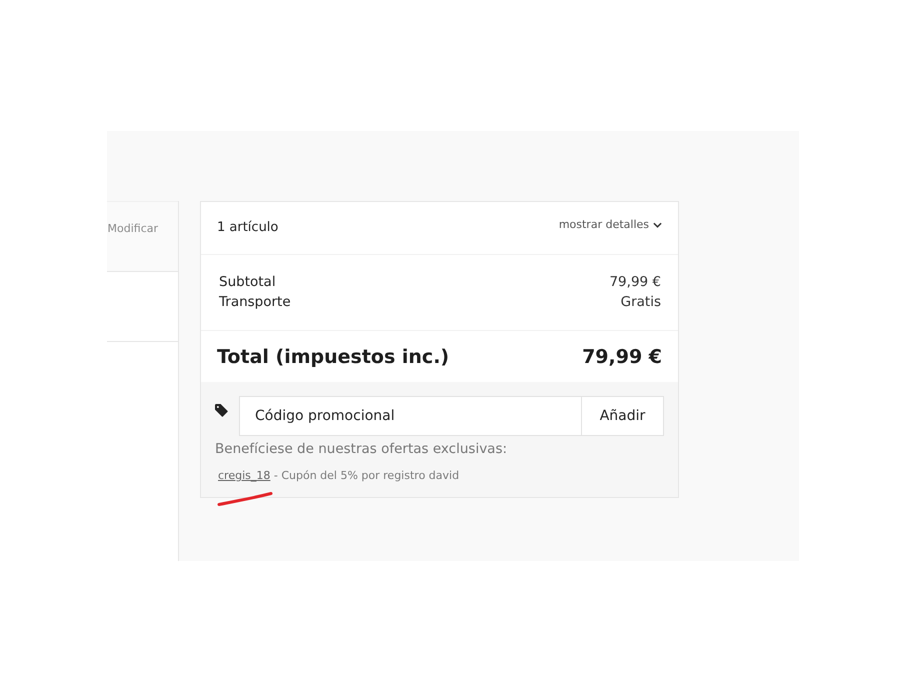 This screenshot has height=693, width=907. I want to click on underline-stroke, so click(245, 499).